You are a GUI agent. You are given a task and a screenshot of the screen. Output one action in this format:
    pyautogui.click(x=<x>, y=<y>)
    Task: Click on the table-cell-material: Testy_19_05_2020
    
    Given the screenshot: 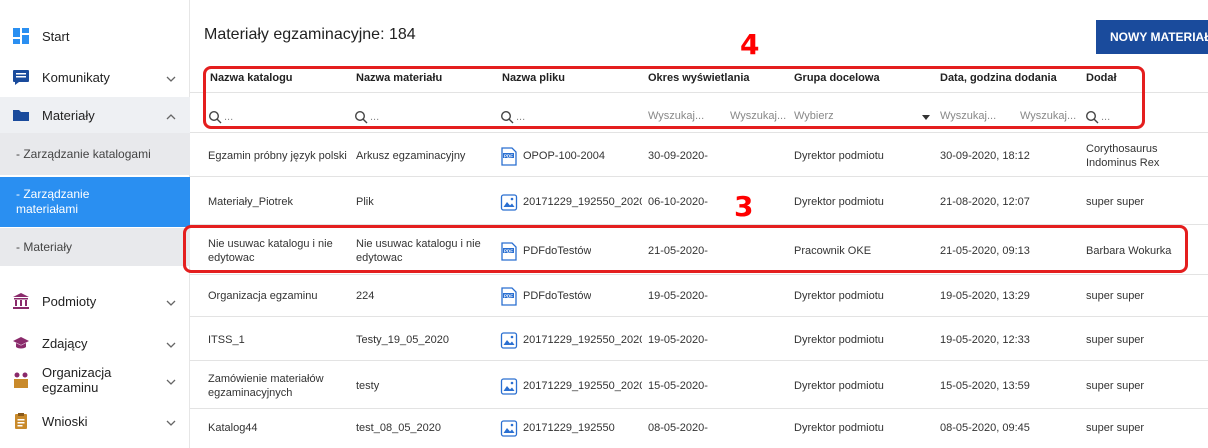 What is the action you would take?
    pyautogui.click(x=426, y=340)
    